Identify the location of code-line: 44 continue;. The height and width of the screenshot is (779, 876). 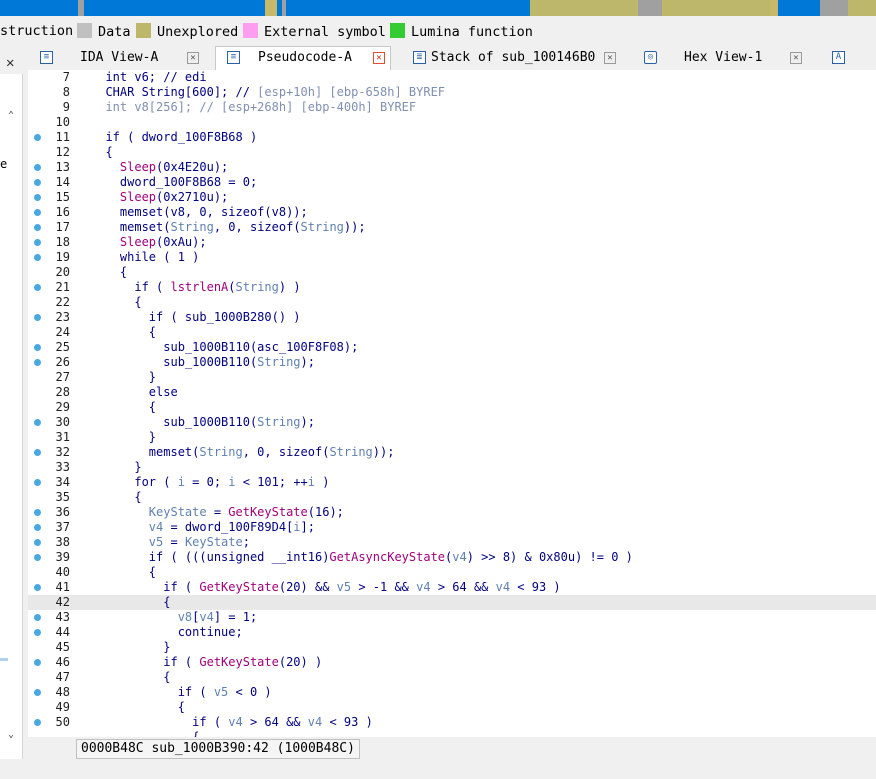
(452, 632).